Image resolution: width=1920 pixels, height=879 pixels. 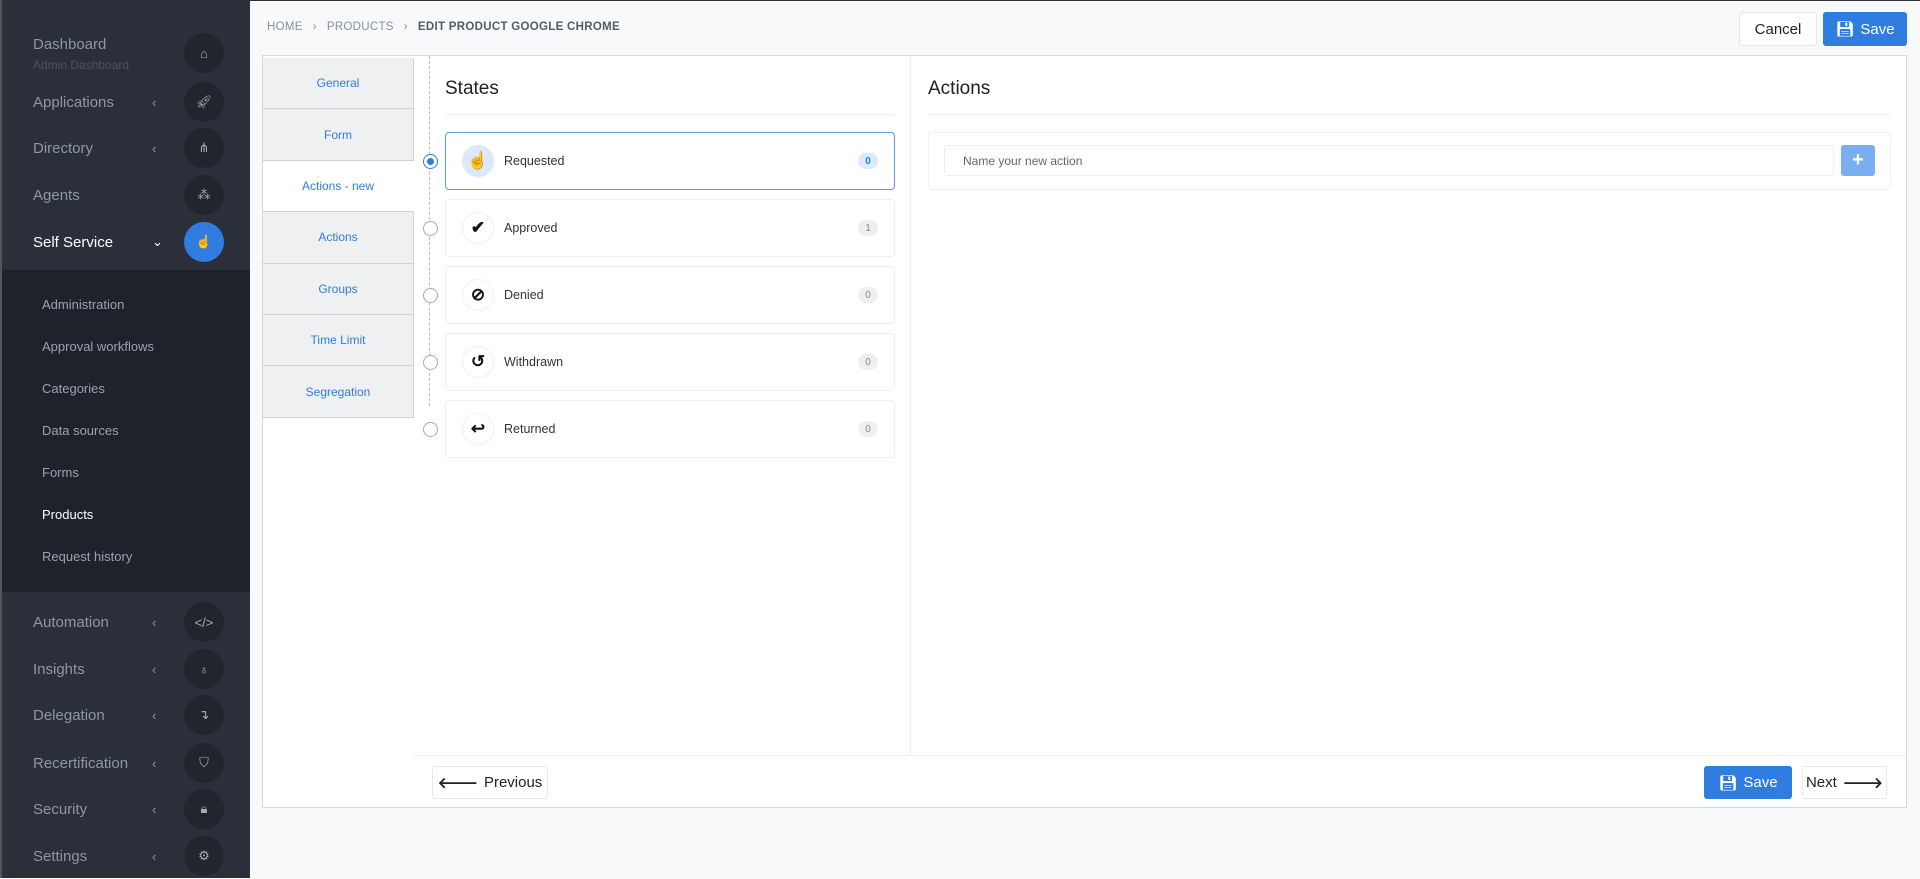 I want to click on state-name: Requested, so click(x=534, y=161).